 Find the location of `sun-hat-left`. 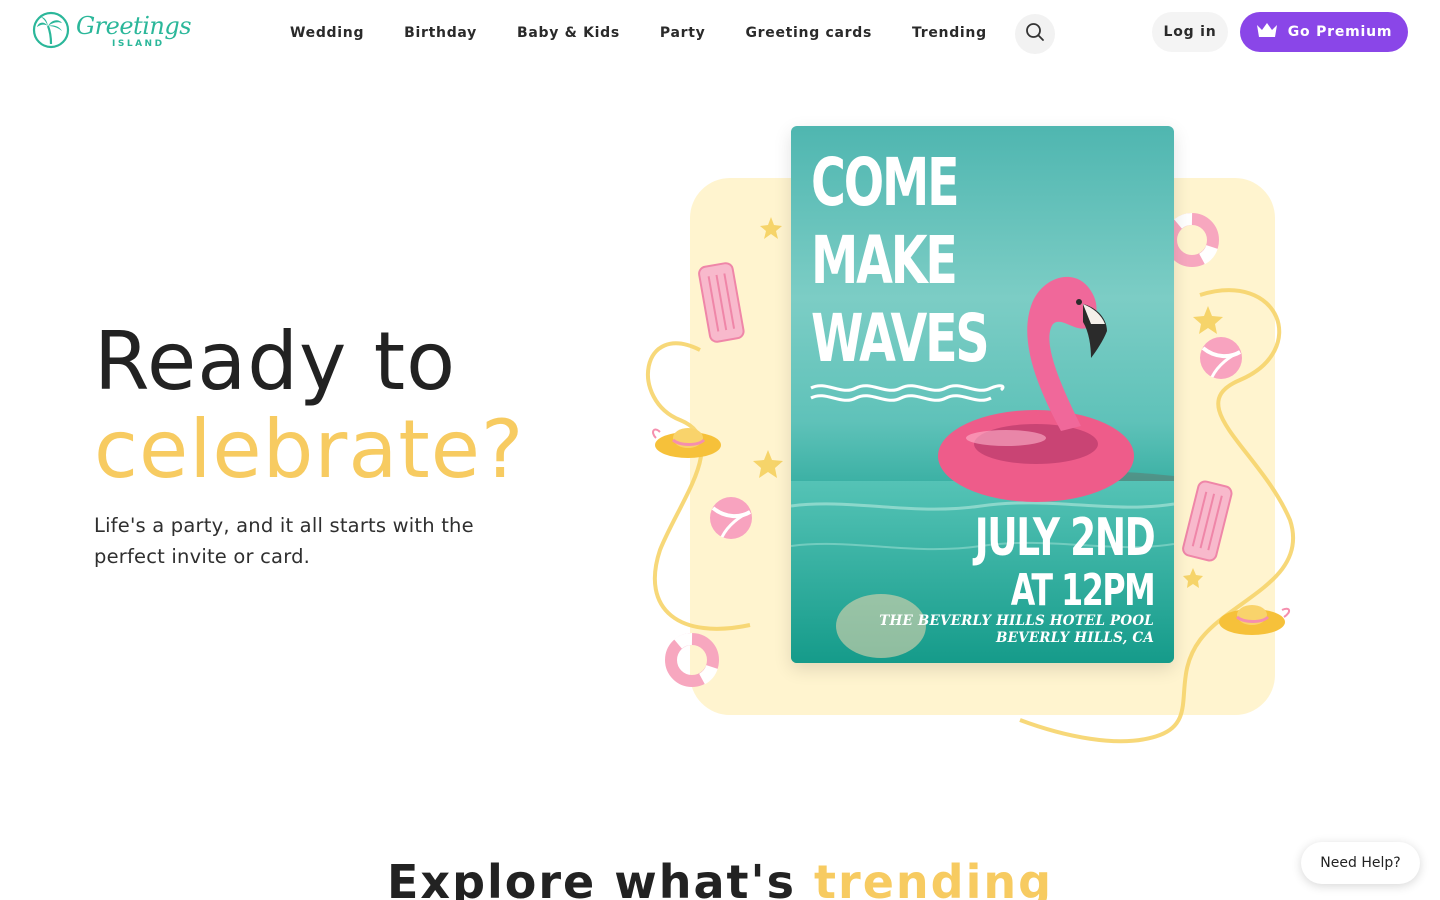

sun-hat-left is located at coordinates (686, 443).